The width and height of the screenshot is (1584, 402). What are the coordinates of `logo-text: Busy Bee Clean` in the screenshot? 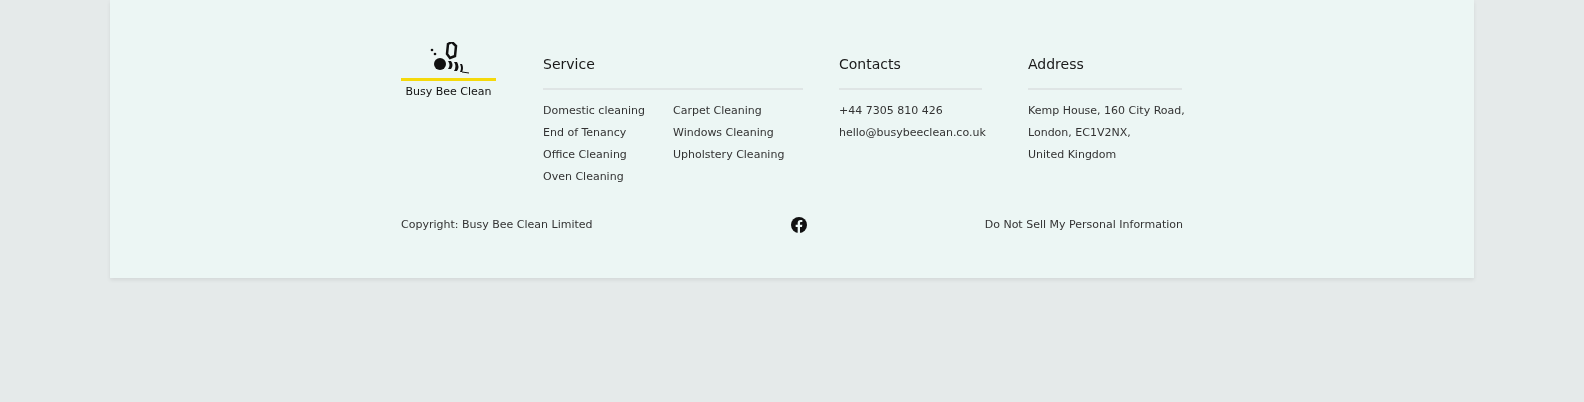 It's located at (448, 92).